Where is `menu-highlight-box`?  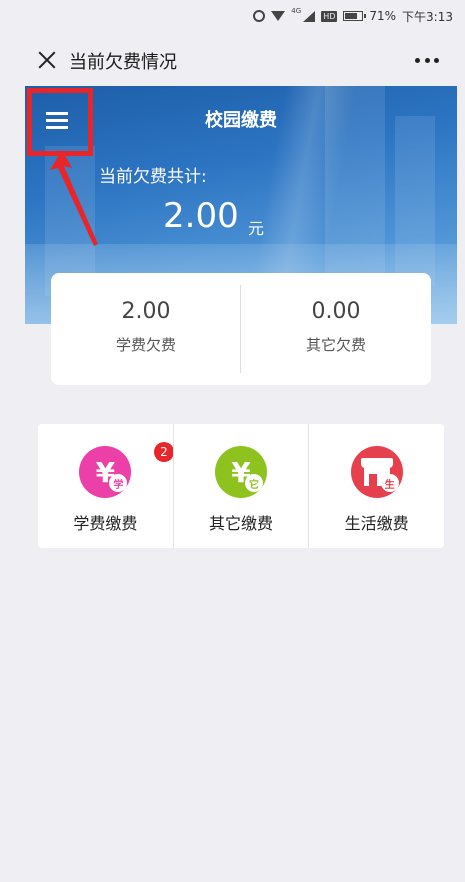 menu-highlight-box is located at coordinates (60, 122).